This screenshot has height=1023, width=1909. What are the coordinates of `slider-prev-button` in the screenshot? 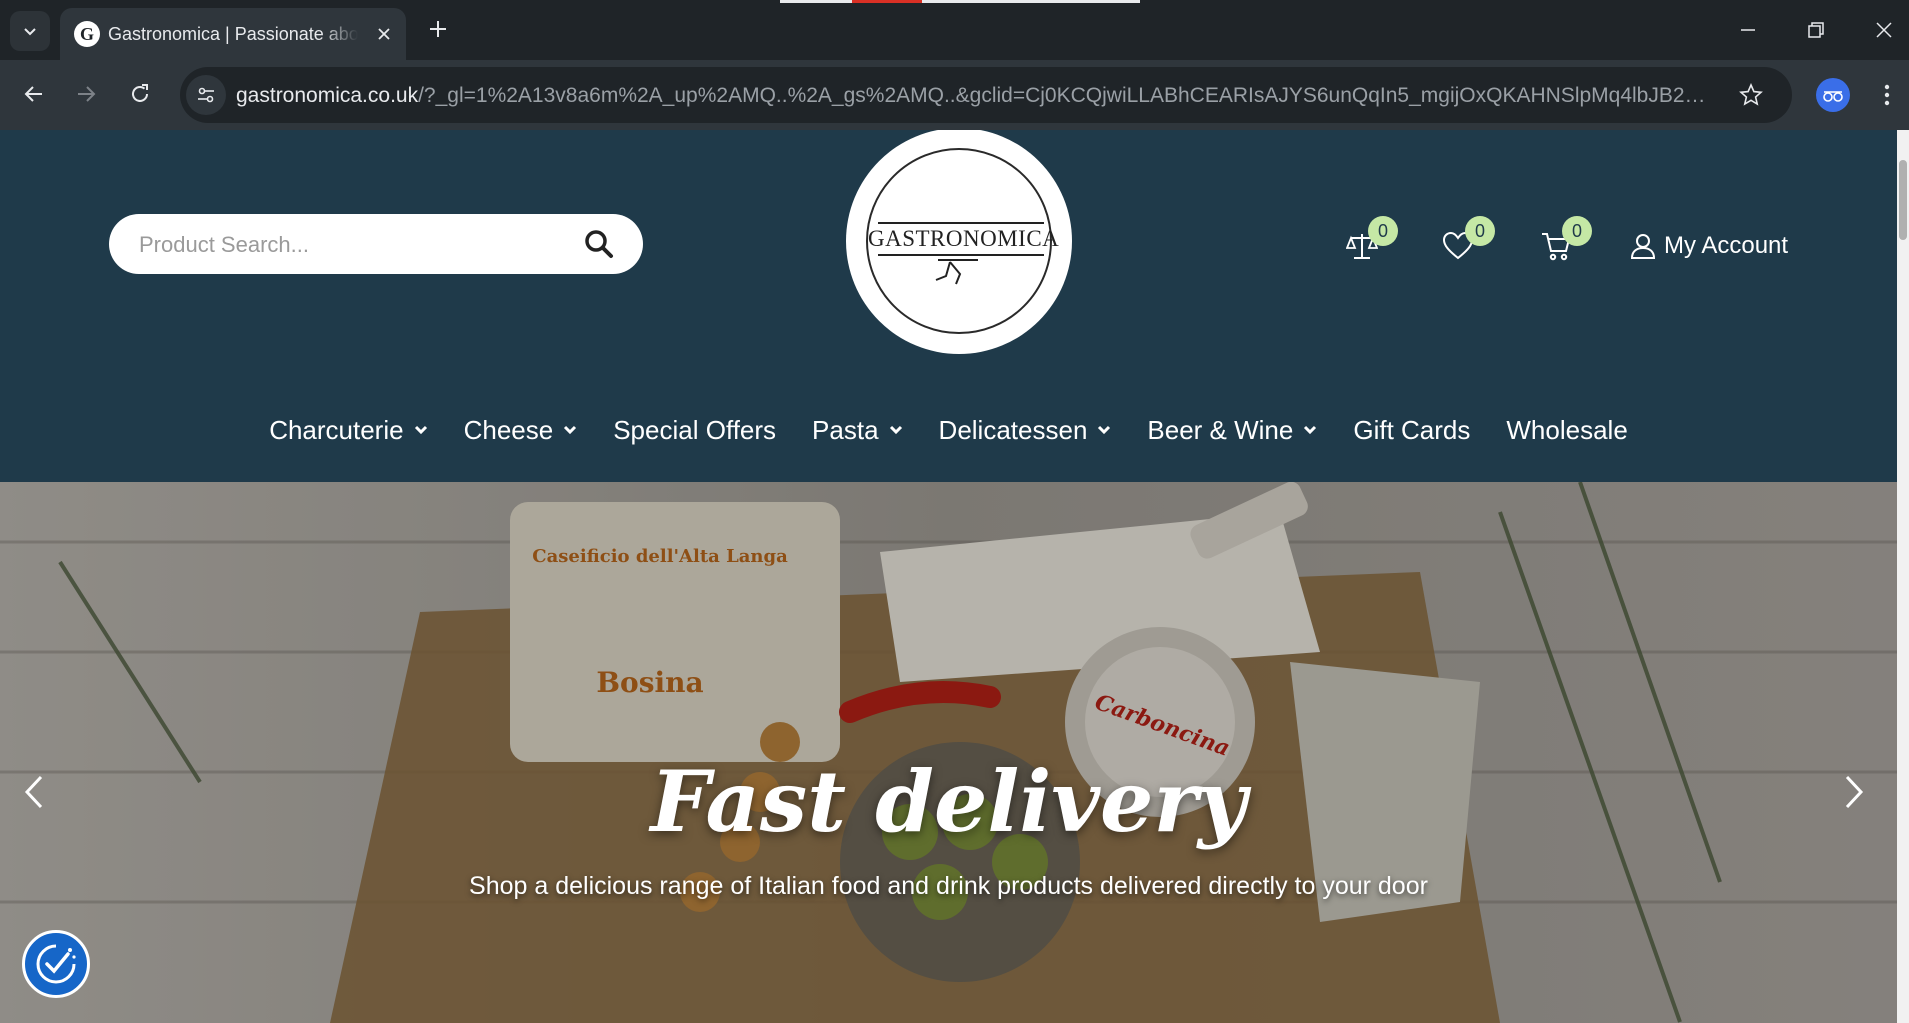 It's located at (34, 792).